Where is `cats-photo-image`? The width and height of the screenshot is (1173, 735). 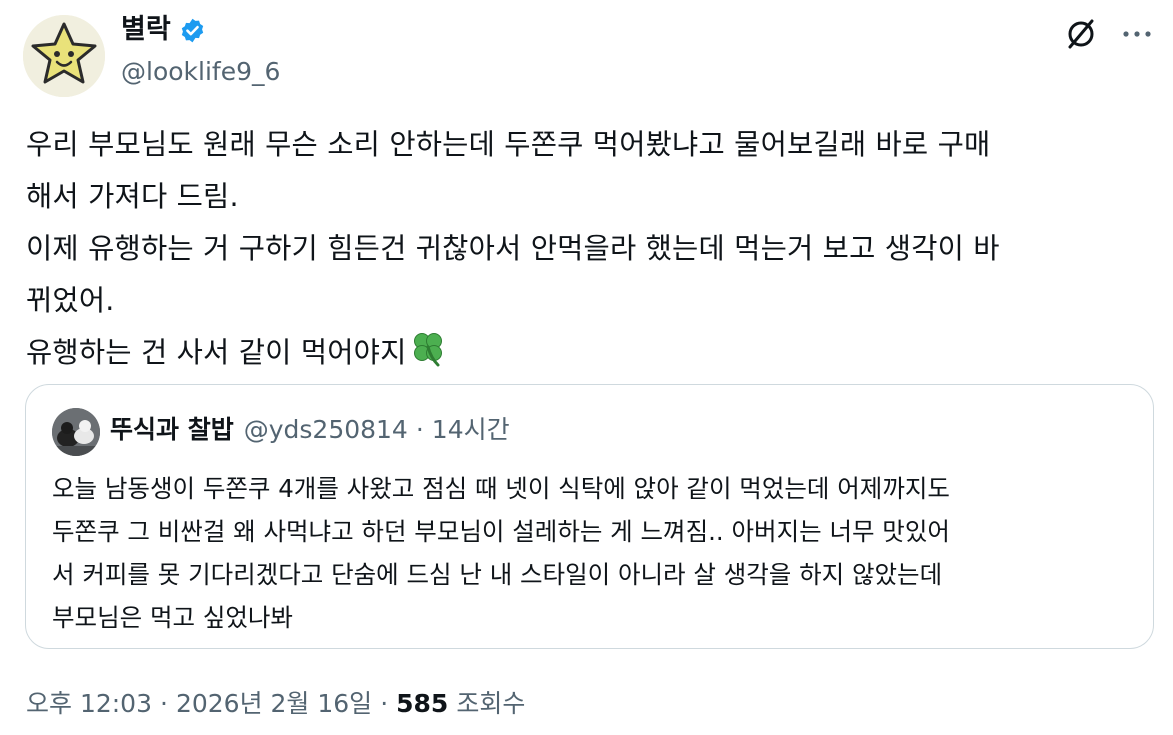 cats-photo-image is located at coordinates (76, 432).